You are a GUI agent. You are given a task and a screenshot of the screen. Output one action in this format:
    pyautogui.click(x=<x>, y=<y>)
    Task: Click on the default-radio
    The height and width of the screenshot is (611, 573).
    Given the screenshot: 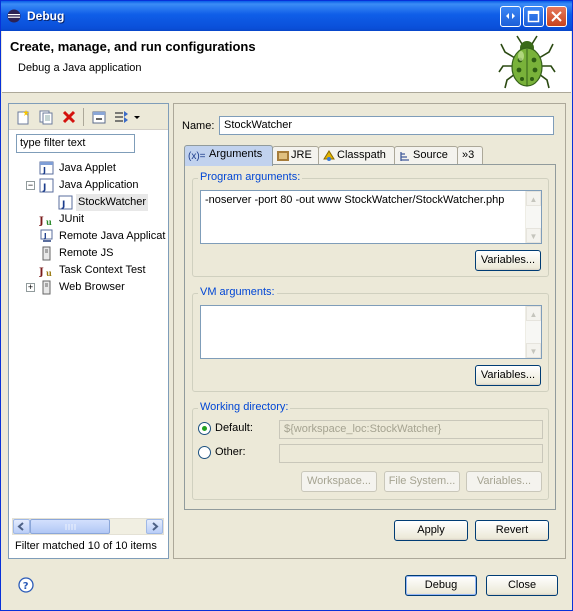 What is the action you would take?
    pyautogui.click(x=204, y=428)
    